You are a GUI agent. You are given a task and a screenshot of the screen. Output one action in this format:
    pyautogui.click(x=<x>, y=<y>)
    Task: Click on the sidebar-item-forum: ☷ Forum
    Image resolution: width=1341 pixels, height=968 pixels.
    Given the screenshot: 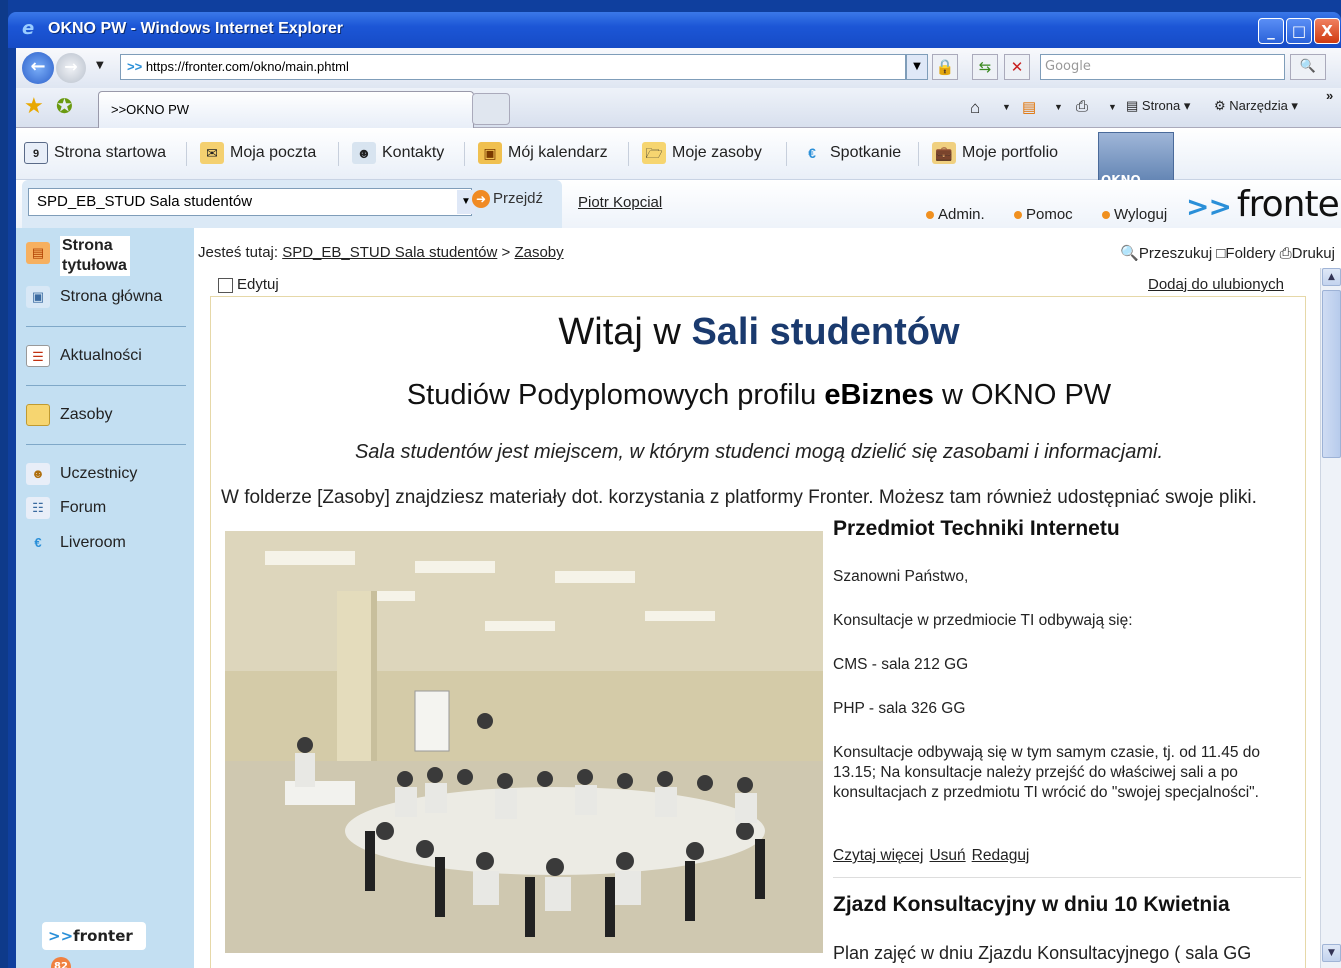 What is the action you would take?
    pyautogui.click(x=66, y=508)
    